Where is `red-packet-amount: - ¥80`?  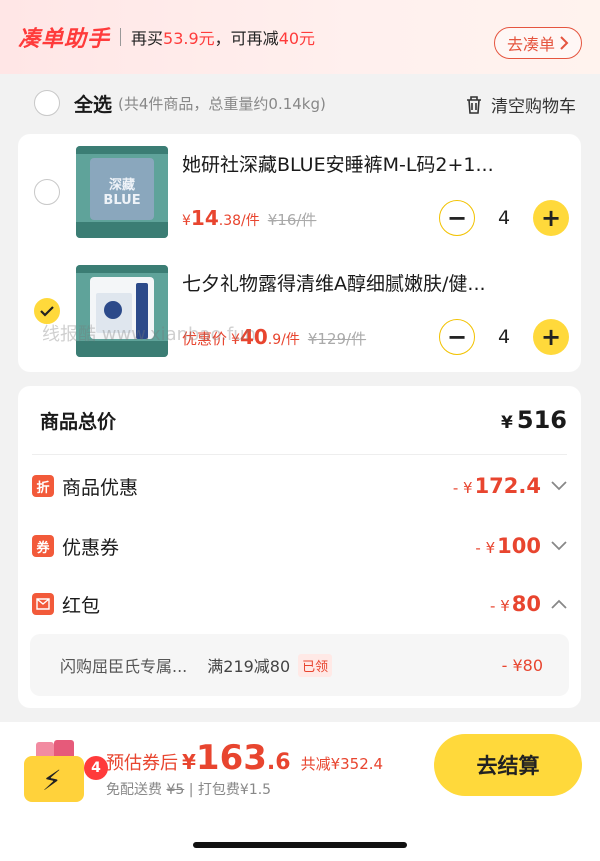
red-packet-amount: - ¥80 is located at coordinates (515, 604).